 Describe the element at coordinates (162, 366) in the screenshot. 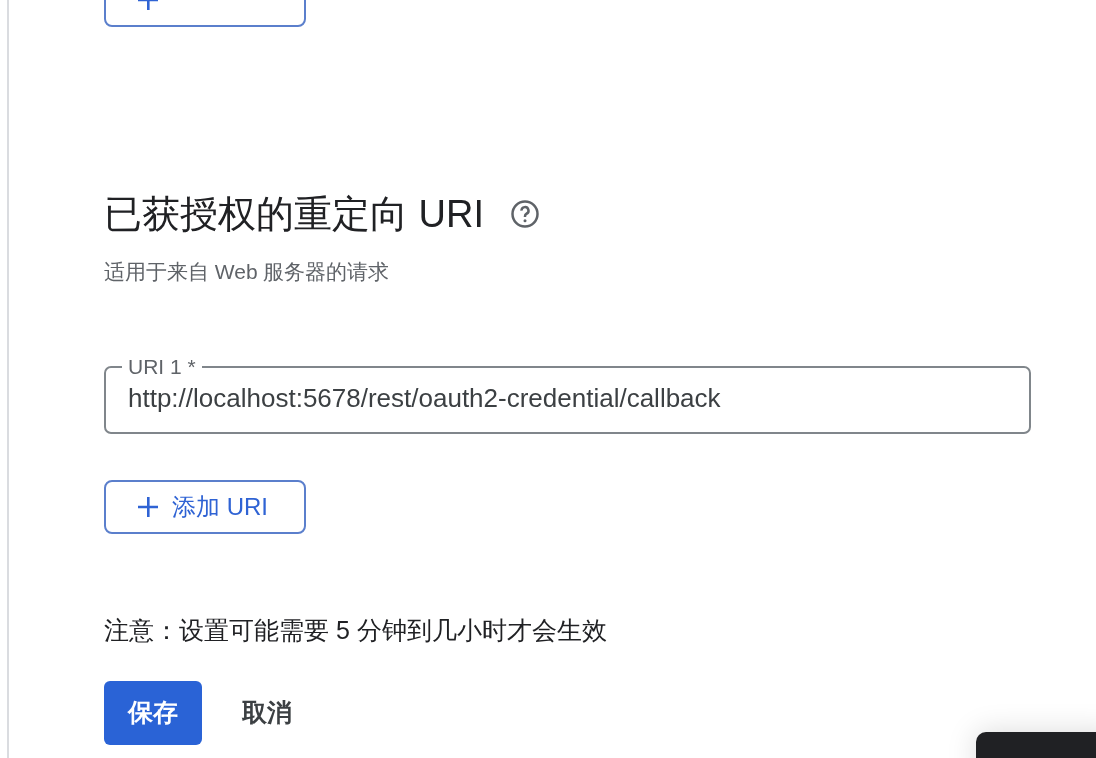

I see `field-label: URI 1 *` at that location.